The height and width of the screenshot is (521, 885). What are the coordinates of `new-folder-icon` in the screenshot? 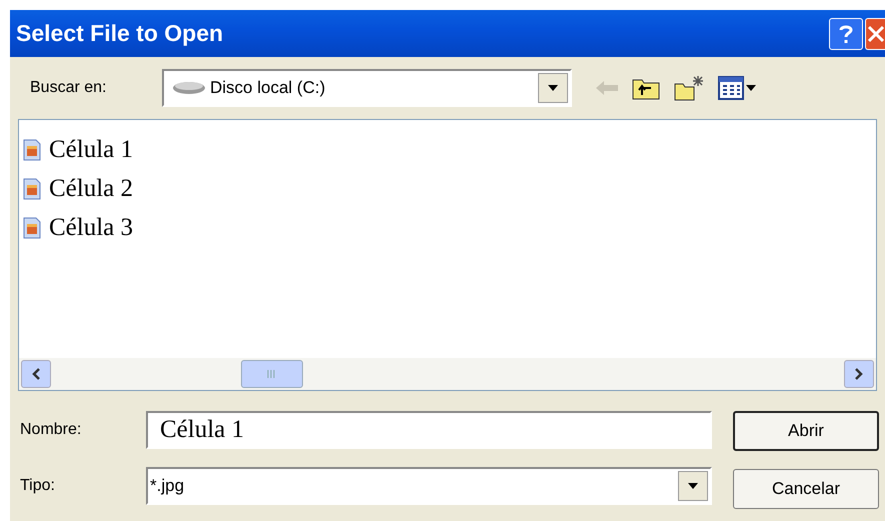 It's located at (689, 88).